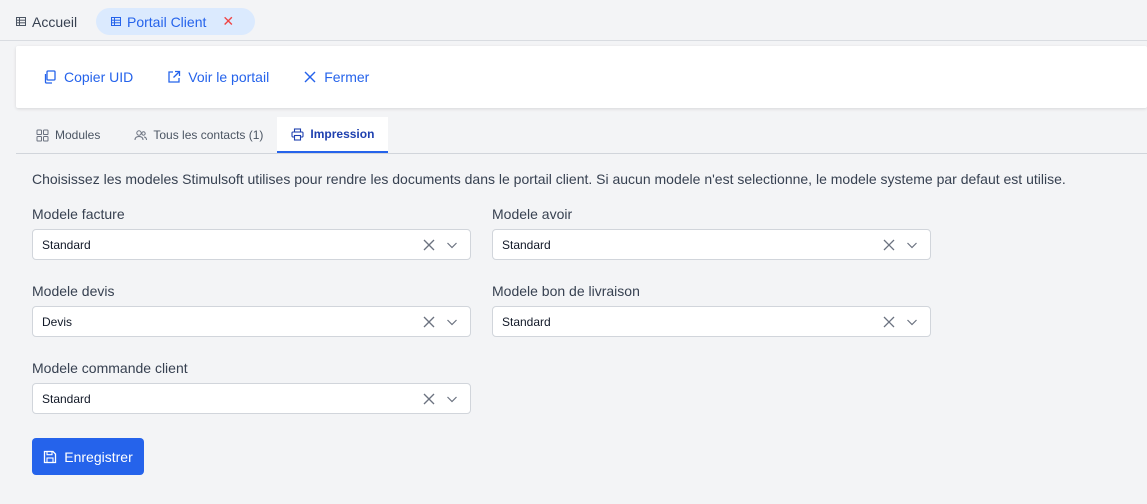  What do you see at coordinates (99, 77) in the screenshot?
I see `copy-uid-label: Copier UID` at bounding box center [99, 77].